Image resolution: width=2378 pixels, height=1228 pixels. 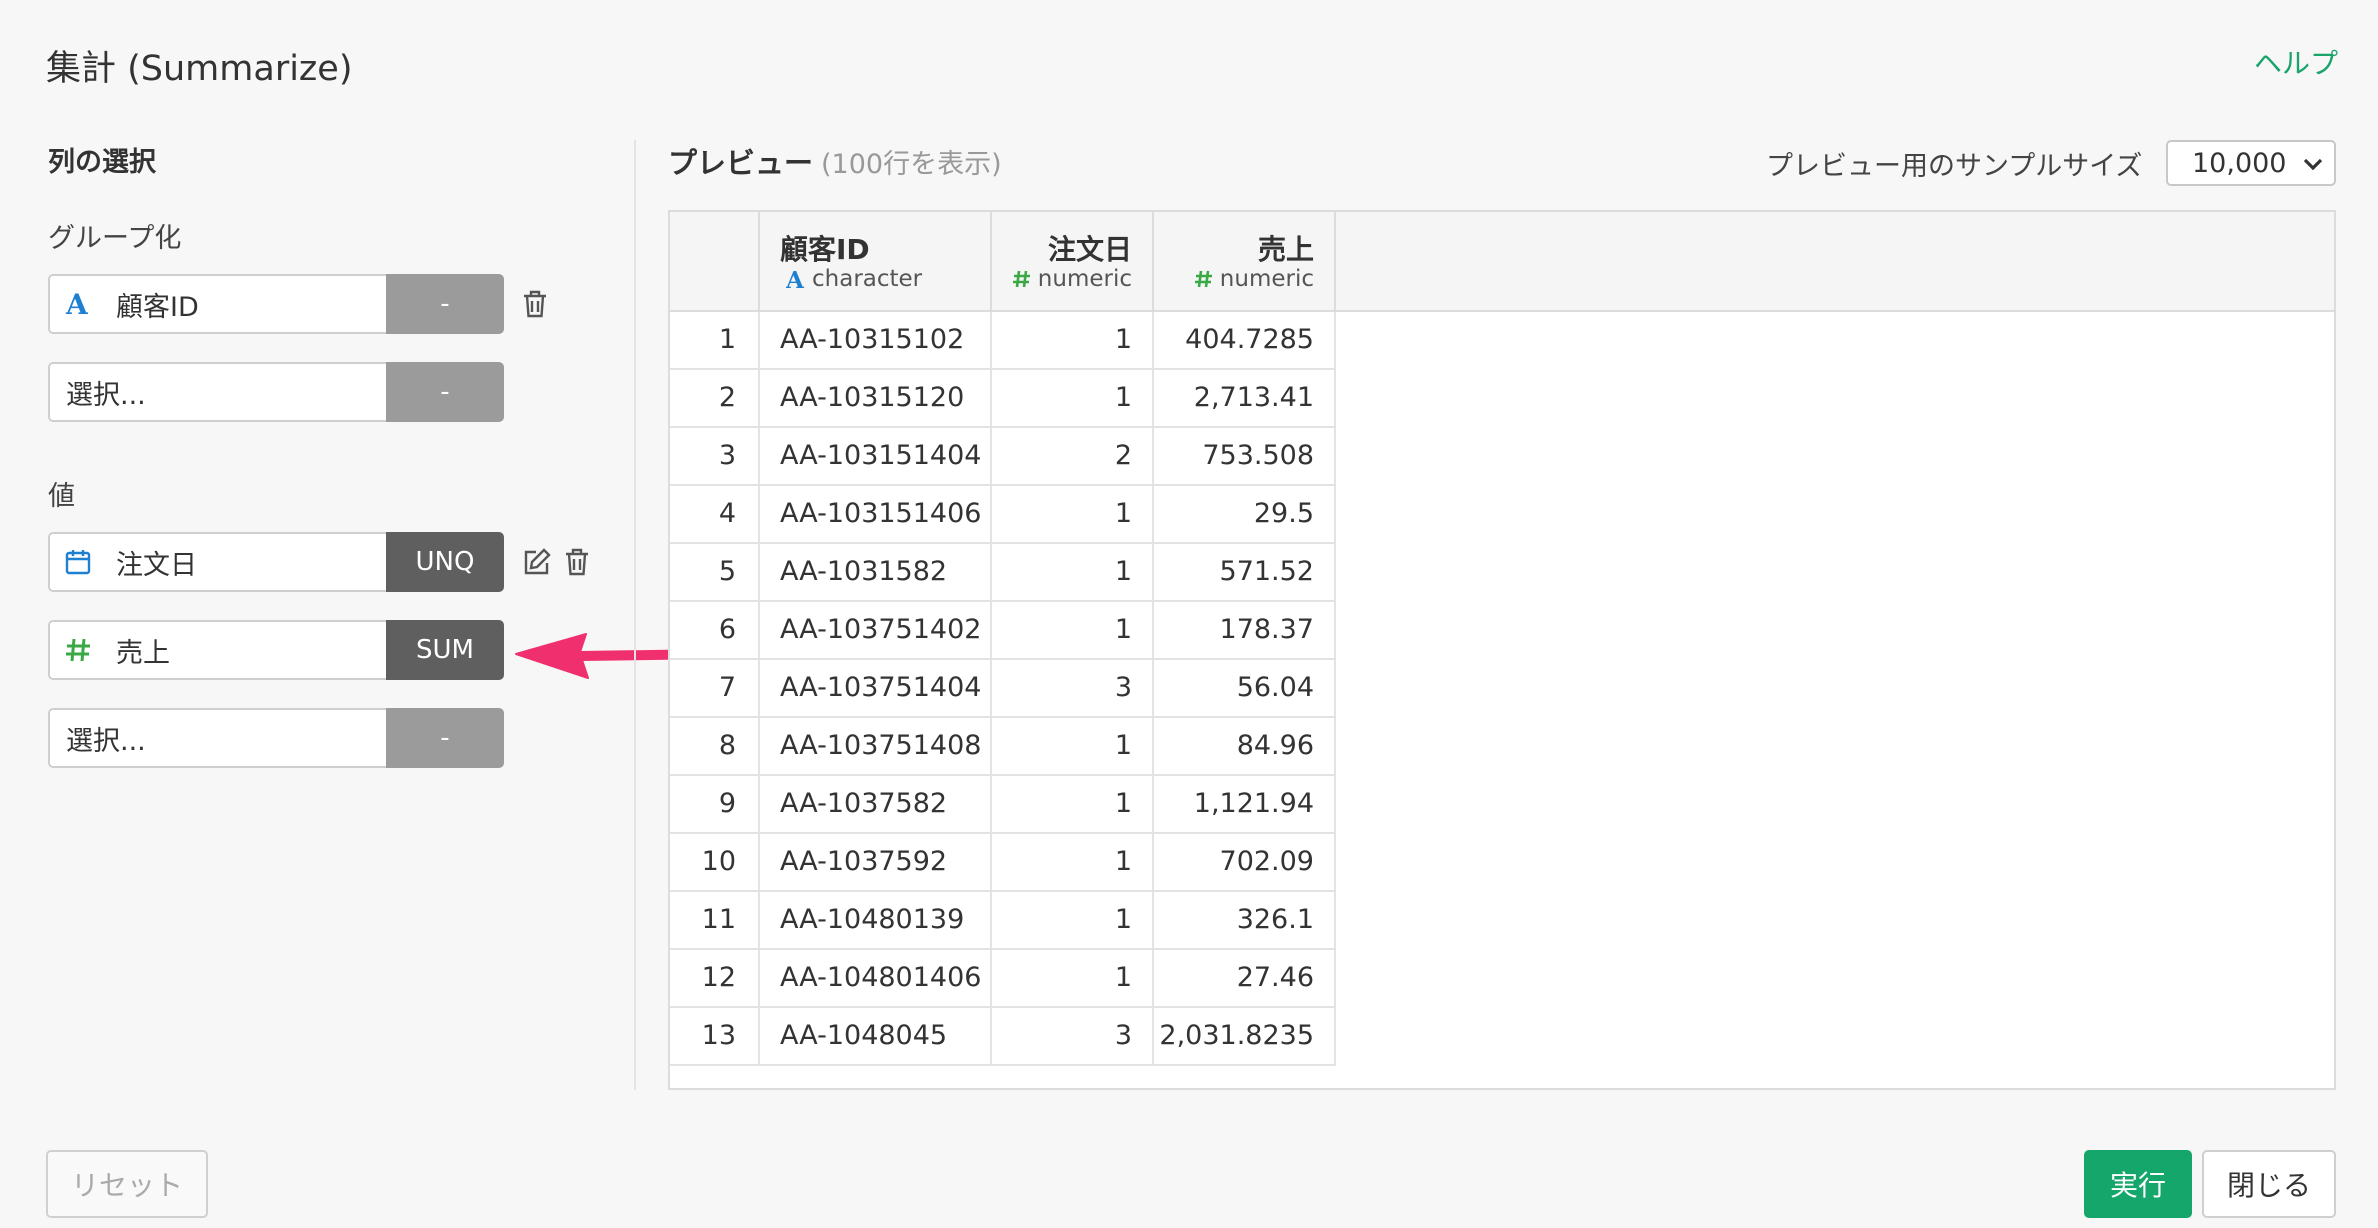 I want to click on column-header-customer-id: 顧客ID A character, so click(x=876, y=262).